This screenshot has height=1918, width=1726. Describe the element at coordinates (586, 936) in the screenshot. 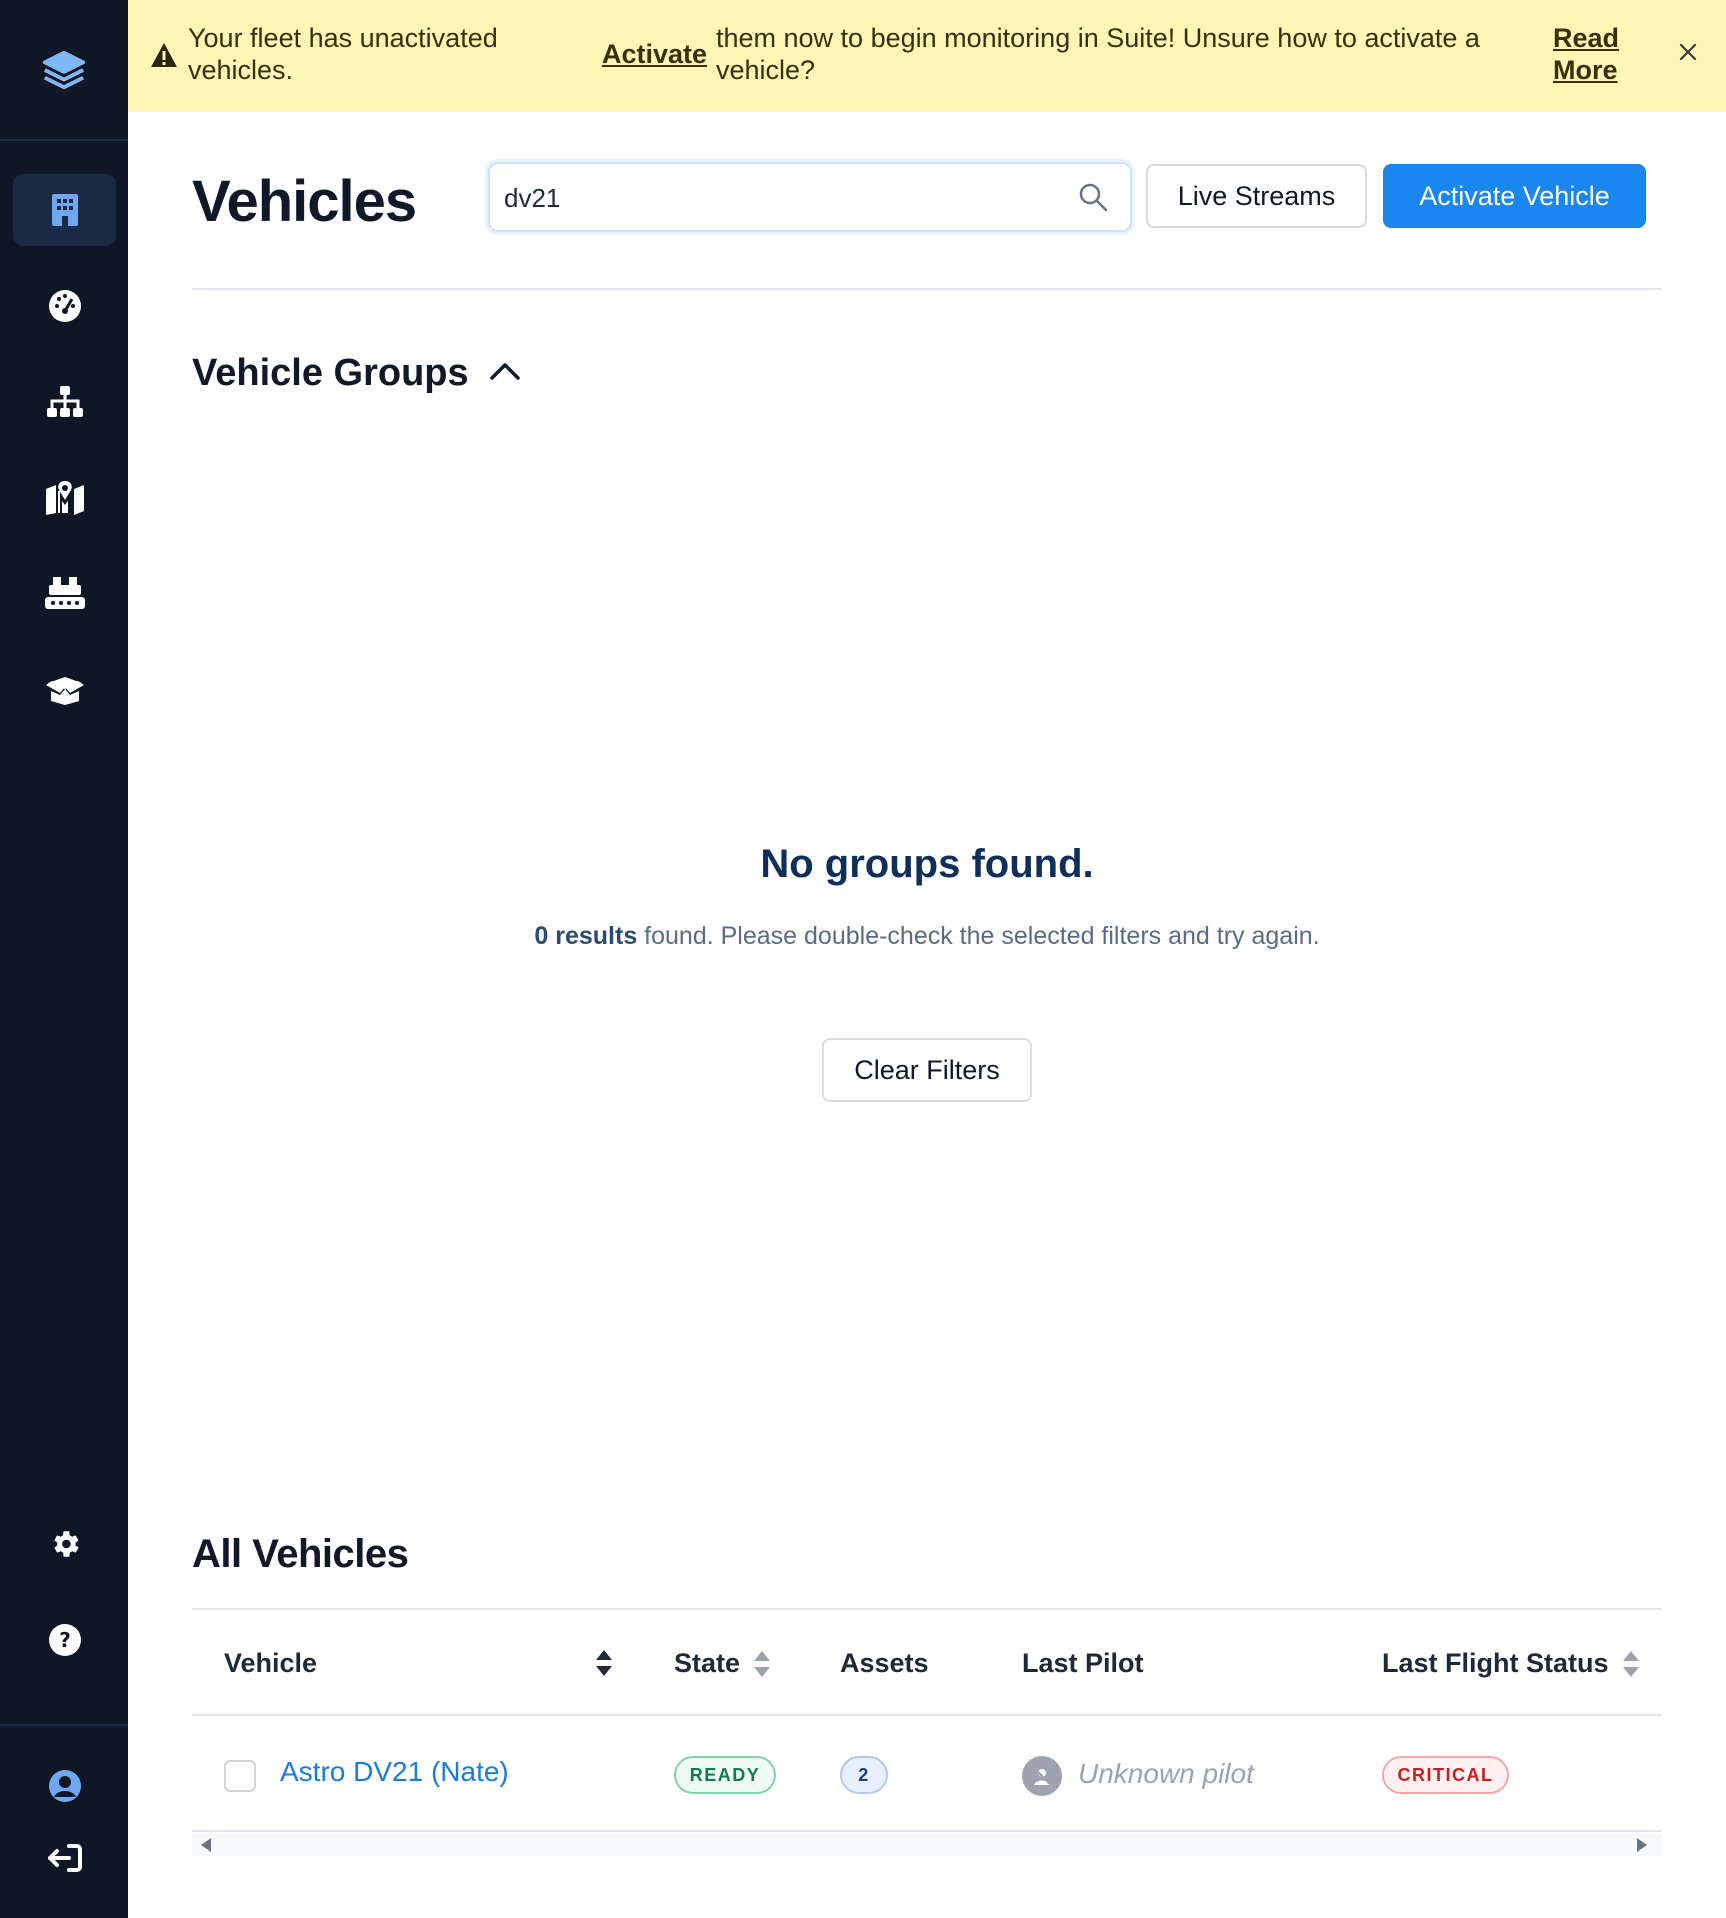

I see `results-count: 0 results` at that location.